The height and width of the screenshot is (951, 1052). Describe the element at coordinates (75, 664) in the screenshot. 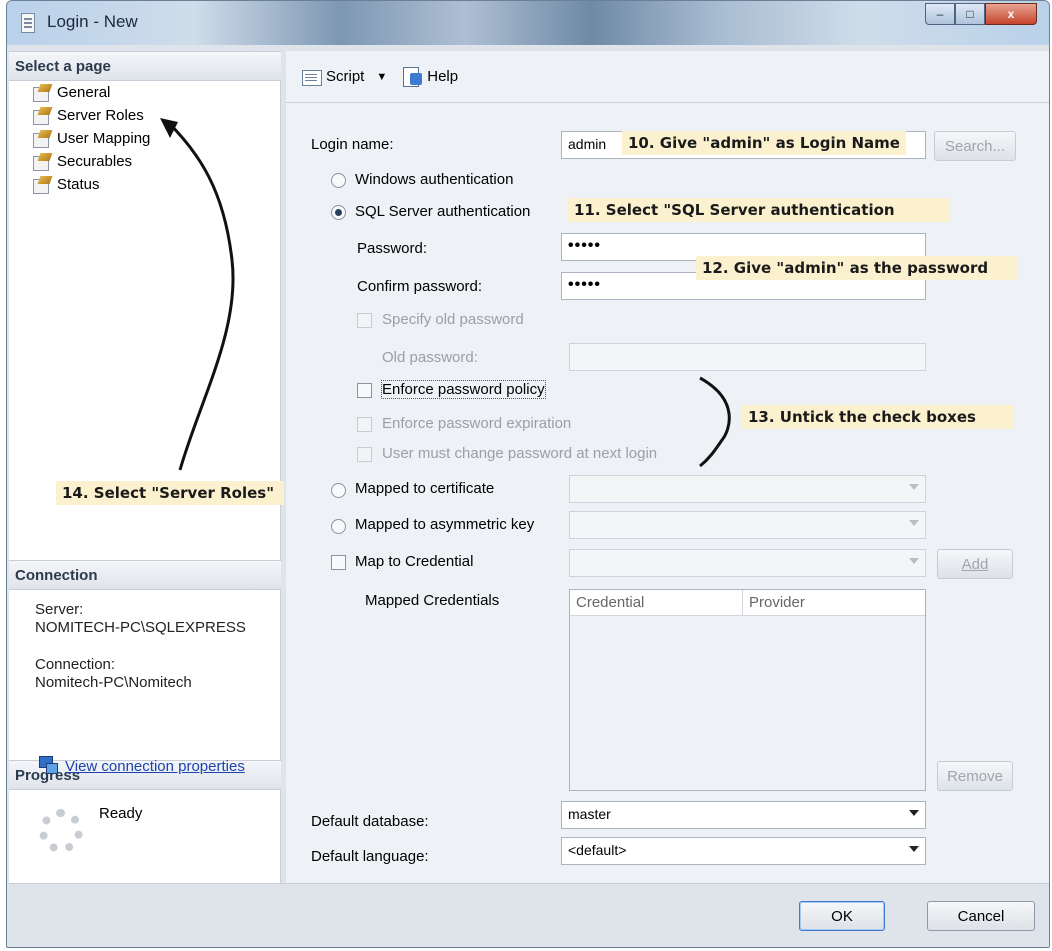

I see `connection-label: Connection:` at that location.